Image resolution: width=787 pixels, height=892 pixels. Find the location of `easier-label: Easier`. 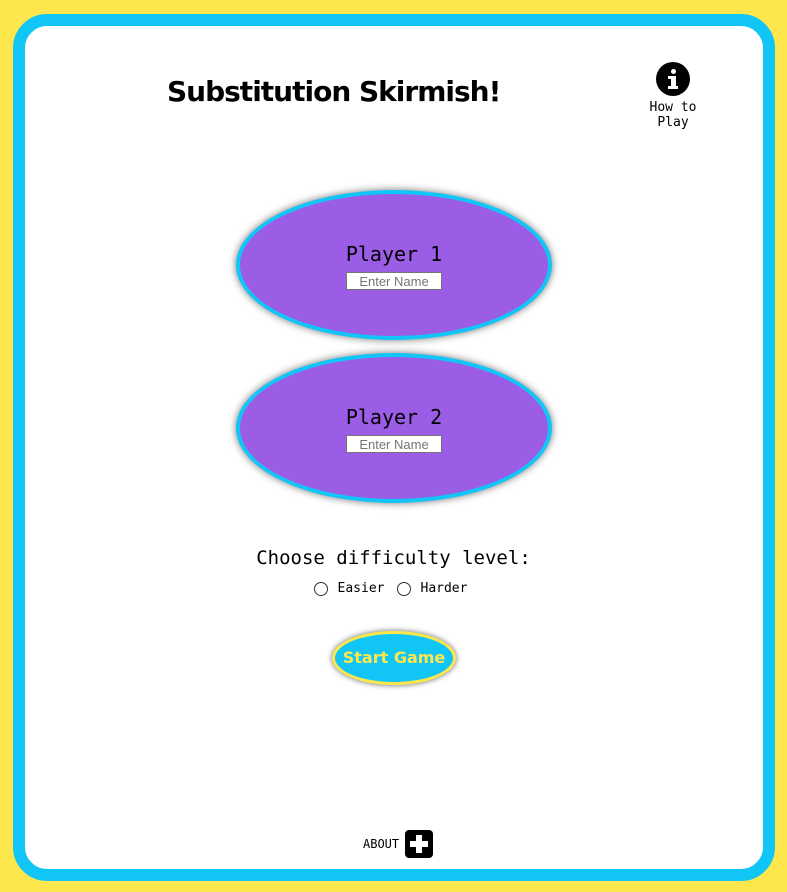

easier-label: Easier is located at coordinates (361, 588).